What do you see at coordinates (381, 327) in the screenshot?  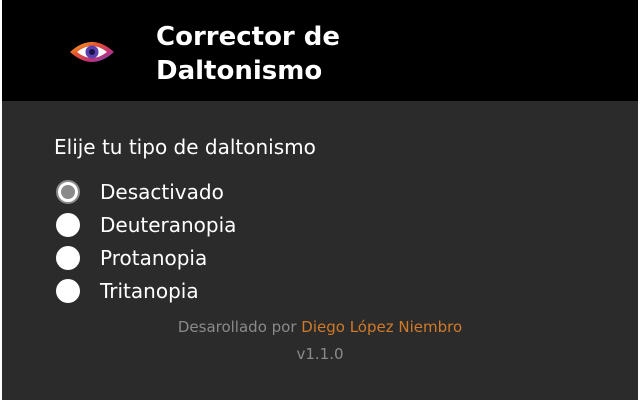 I see `author-link: Diego López Niembro` at bounding box center [381, 327].